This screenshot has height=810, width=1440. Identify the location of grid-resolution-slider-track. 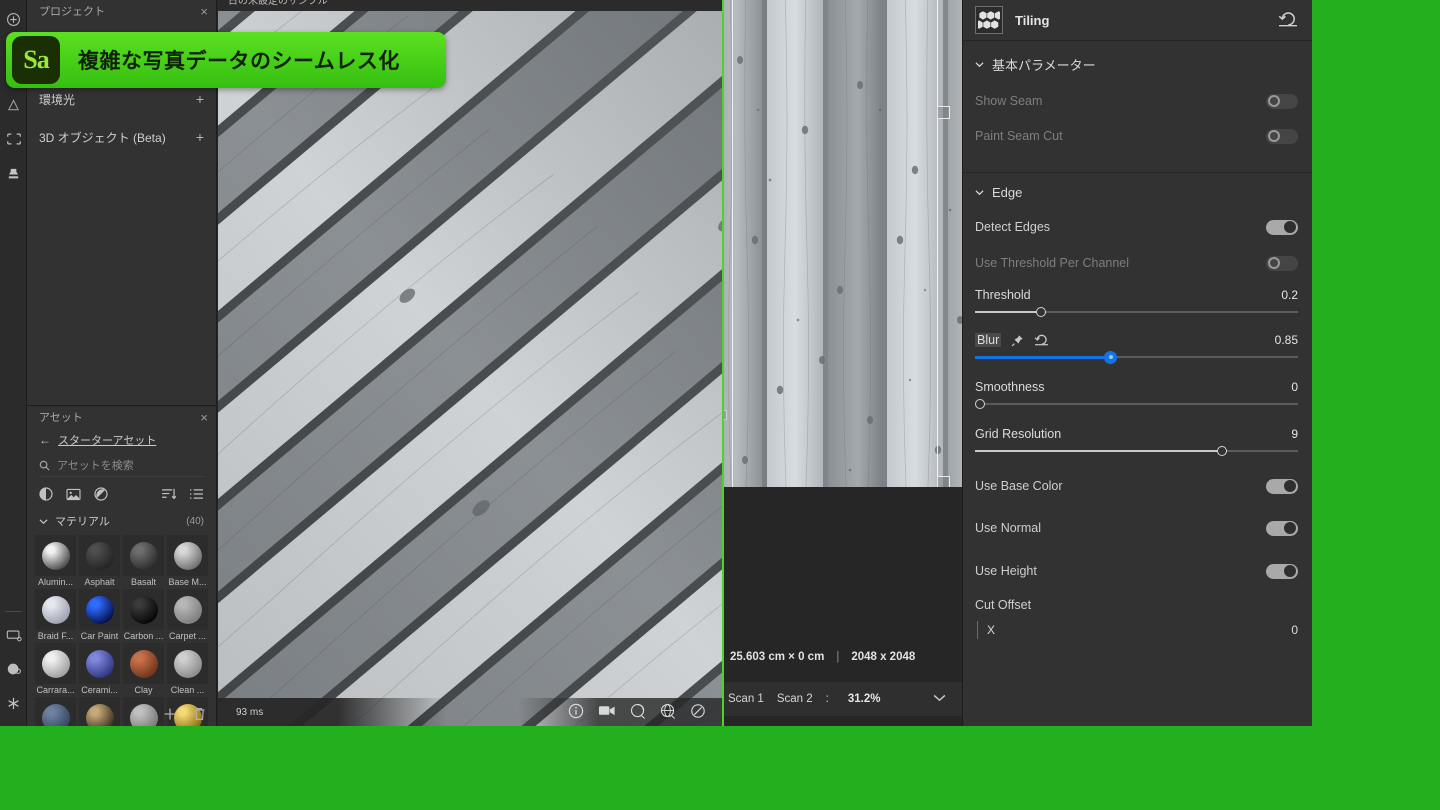
(1136, 451).